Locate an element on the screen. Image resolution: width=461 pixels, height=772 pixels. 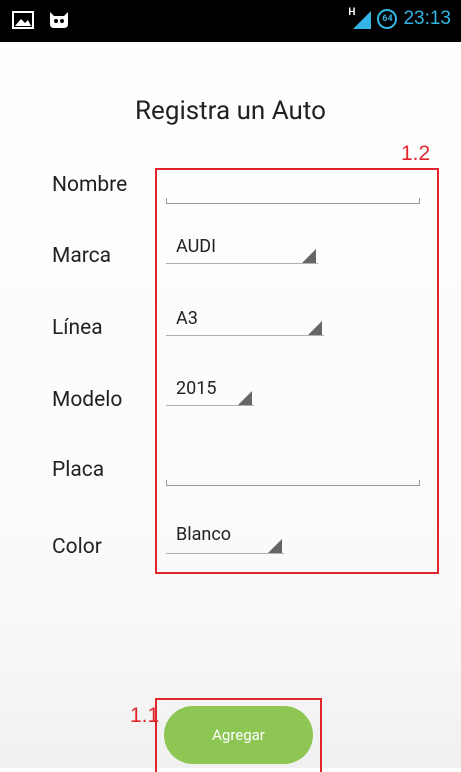
battery-level: 64 is located at coordinates (387, 19).